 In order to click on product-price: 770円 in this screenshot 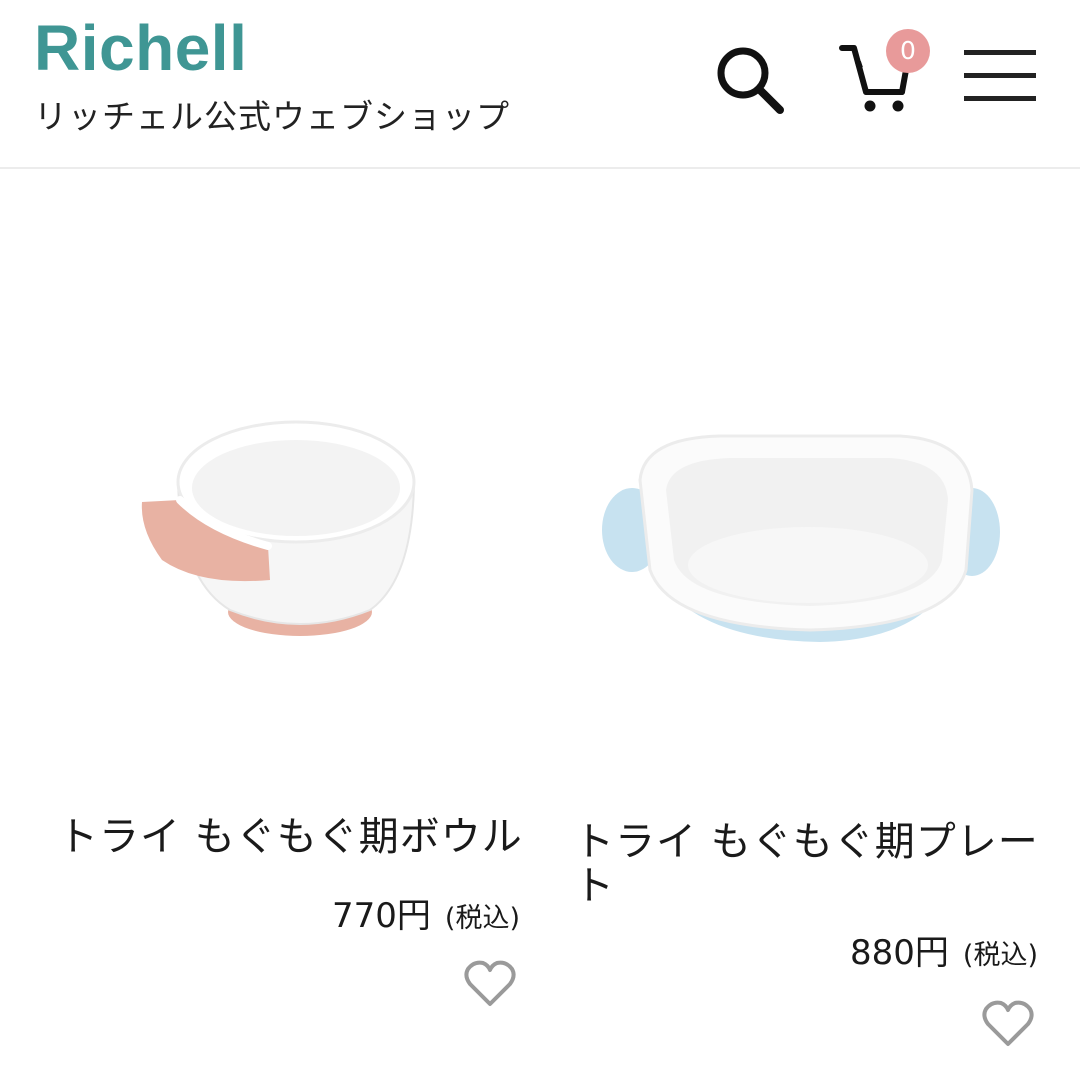, I will do `click(381, 916)`.